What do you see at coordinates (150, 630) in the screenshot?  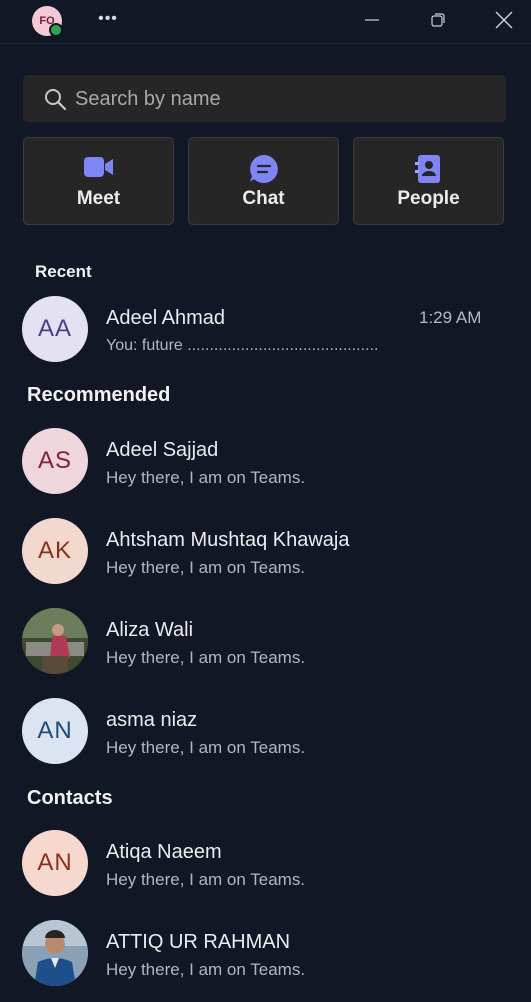 I see `contact-name: Aliza Wali` at bounding box center [150, 630].